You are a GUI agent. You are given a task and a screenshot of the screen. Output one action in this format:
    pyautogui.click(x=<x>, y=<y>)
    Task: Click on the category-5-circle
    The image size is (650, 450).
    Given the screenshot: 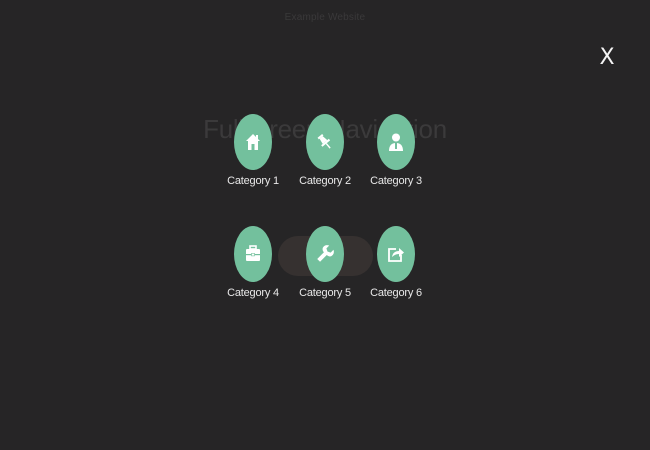 What is the action you would take?
    pyautogui.click(x=325, y=254)
    